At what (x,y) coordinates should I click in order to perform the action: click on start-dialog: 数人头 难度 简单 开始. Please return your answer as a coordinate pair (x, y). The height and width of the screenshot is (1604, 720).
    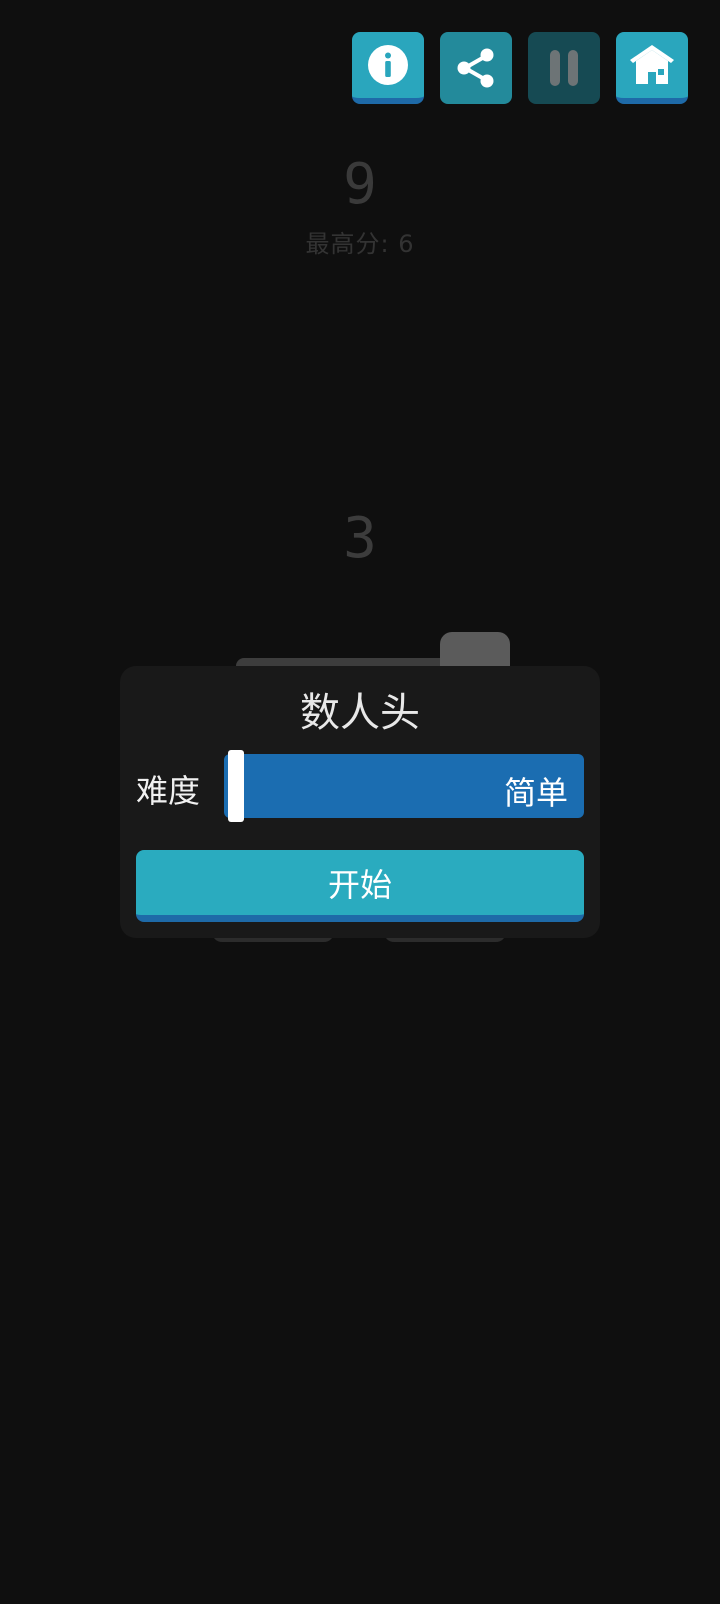
    Looking at the image, I should click on (360, 802).